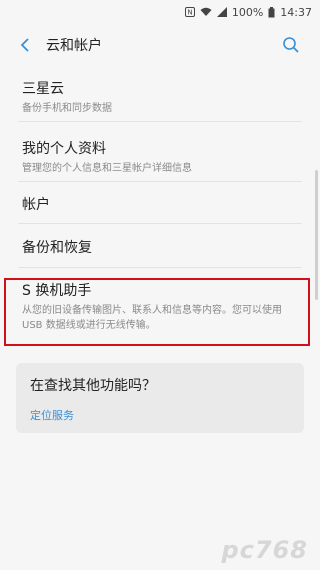 The image size is (320, 570). I want to click on status-bar: N 100% 14:37, so click(160, 12).